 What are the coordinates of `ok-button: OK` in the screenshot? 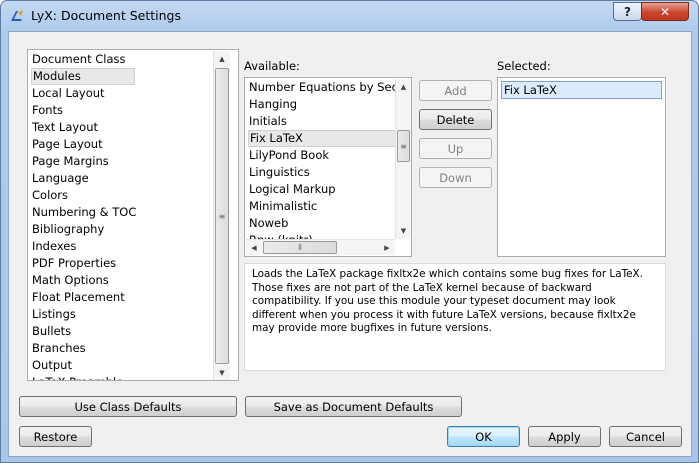 It's located at (483, 436).